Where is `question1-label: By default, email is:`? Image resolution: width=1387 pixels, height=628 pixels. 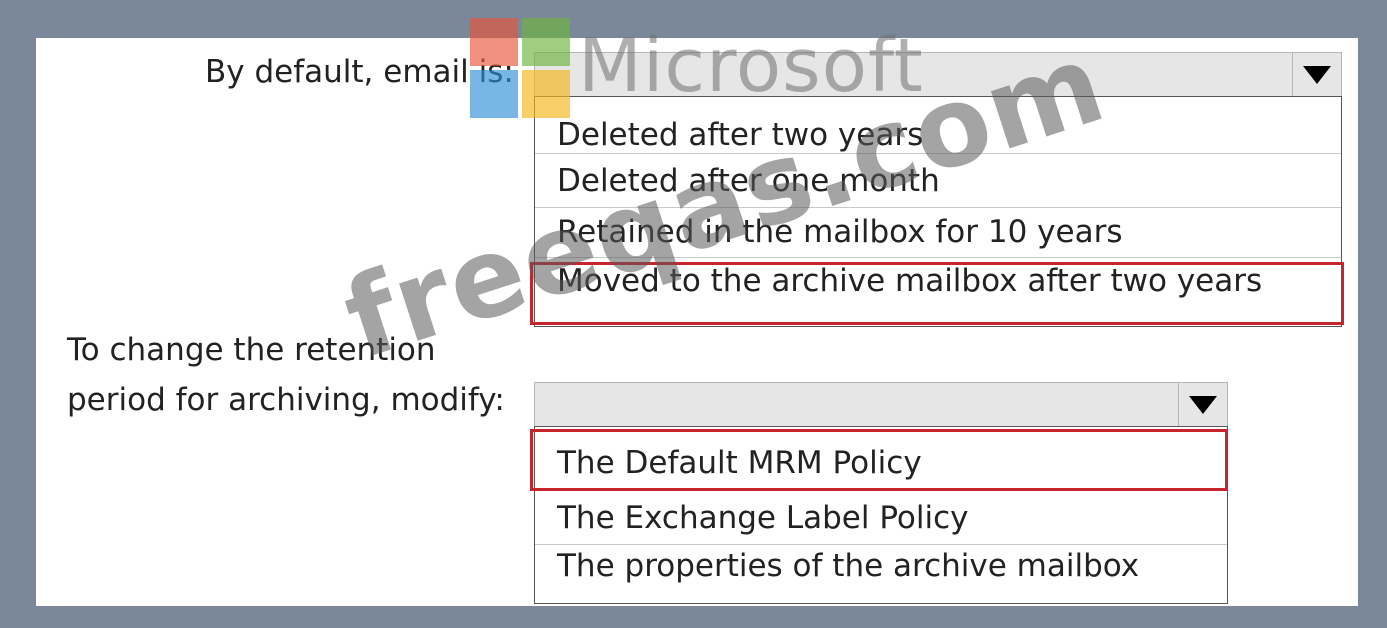 question1-label: By default, email is: is located at coordinates (359, 72).